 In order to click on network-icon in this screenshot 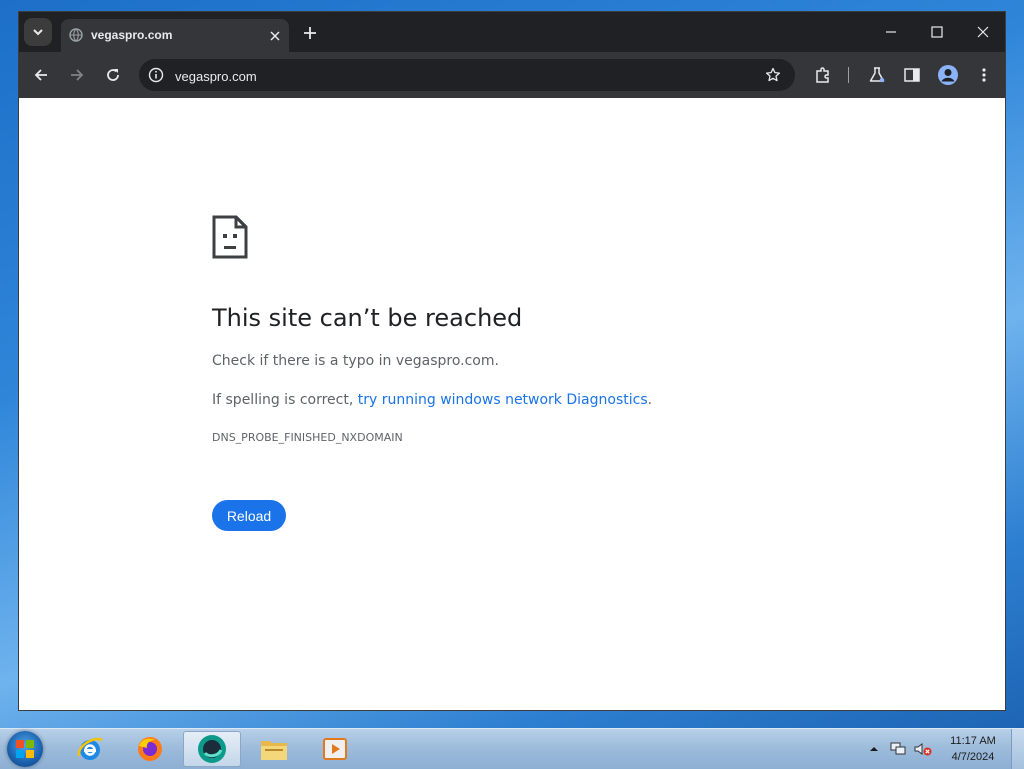, I will do `click(898, 748)`.